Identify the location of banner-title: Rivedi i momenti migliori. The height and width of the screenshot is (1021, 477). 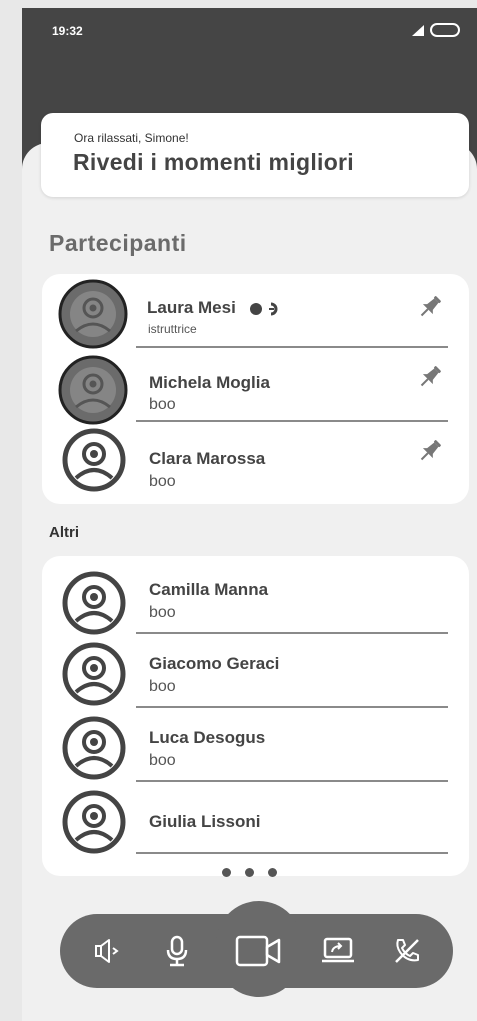
(213, 162).